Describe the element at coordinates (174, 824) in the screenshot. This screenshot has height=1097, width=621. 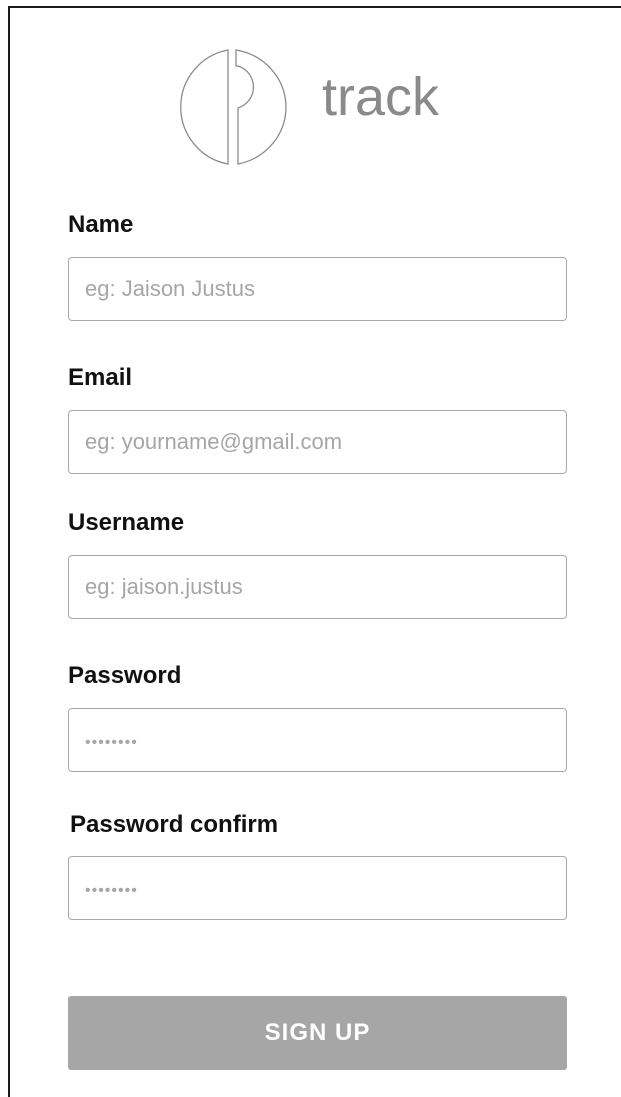
I see `password-confirm-label: Password confirm` at that location.